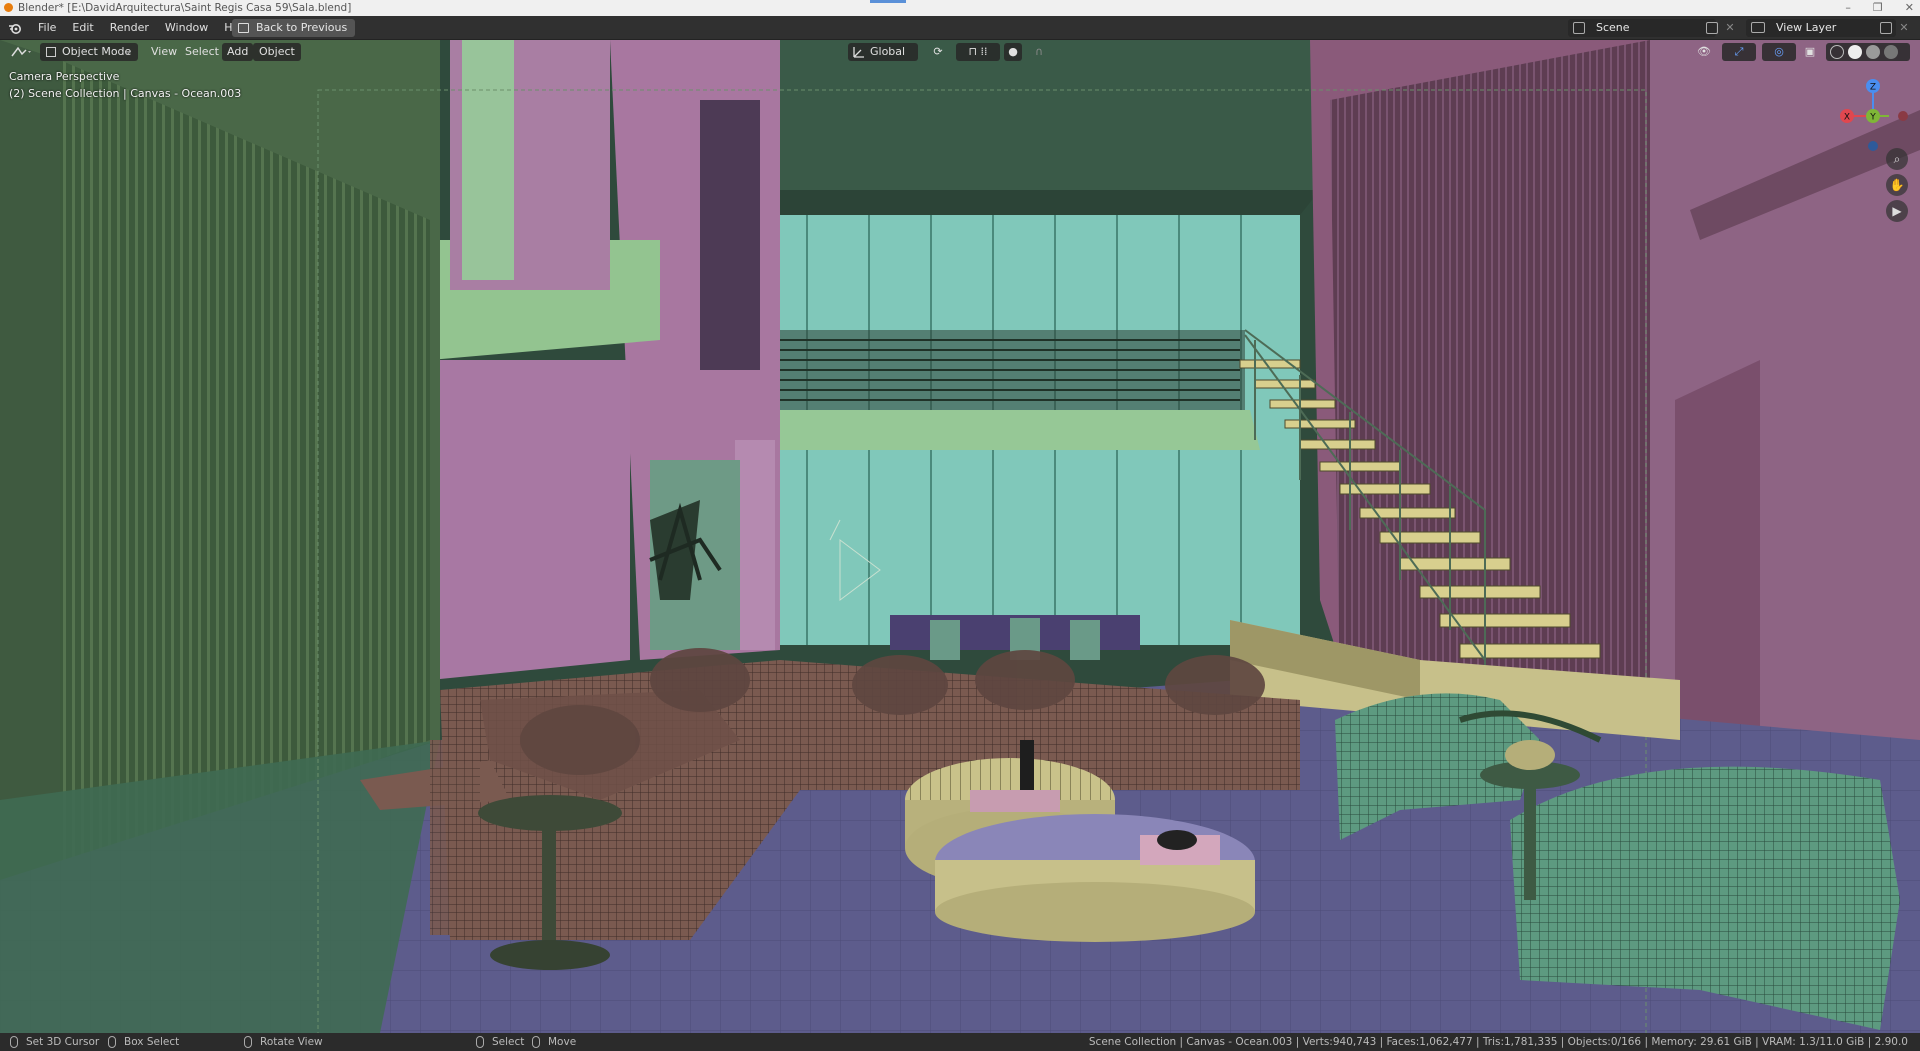 The width and height of the screenshot is (1920, 1051). I want to click on camera-perspective-label: Camera Perspective, so click(64, 76).